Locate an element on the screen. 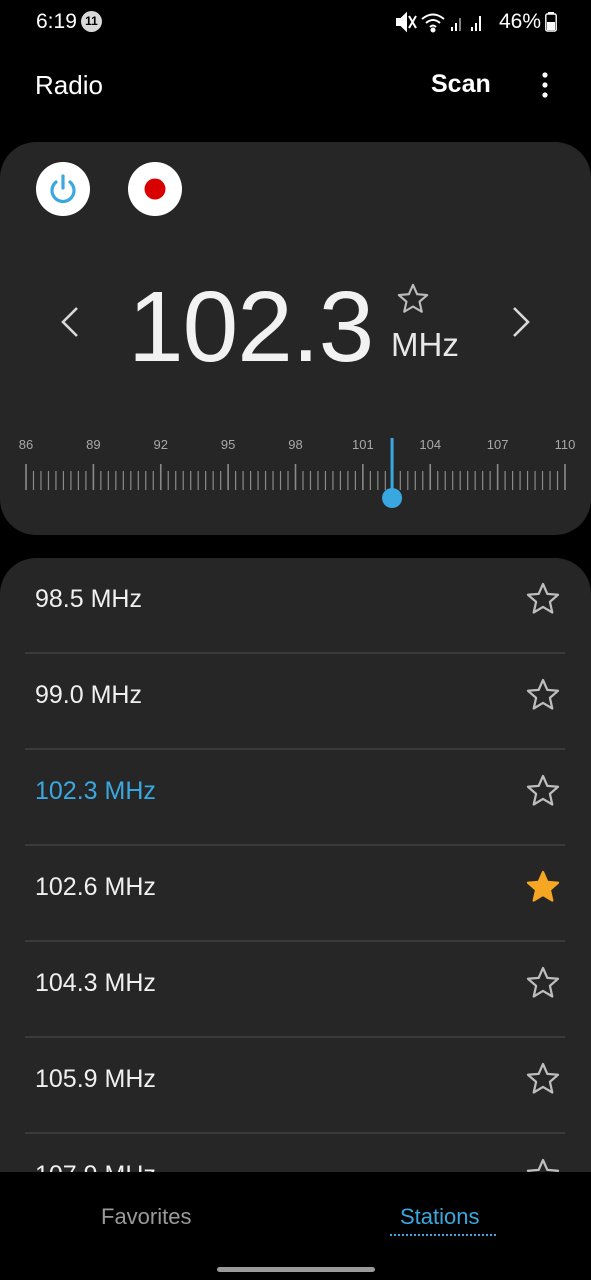 The height and width of the screenshot is (1280, 591). battery-icon is located at coordinates (551, 22).